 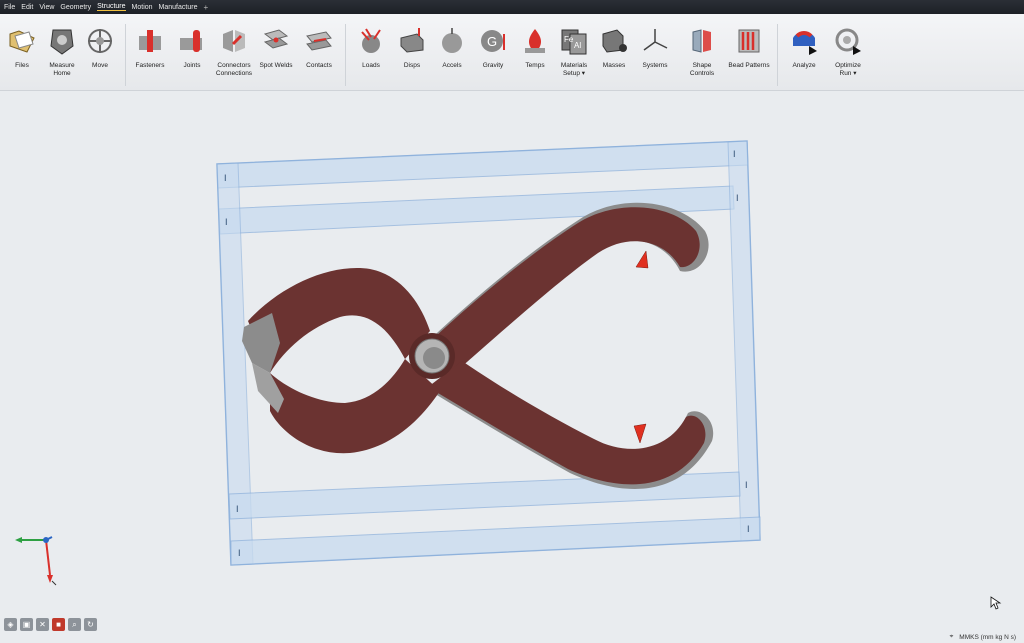 I want to click on section-button: ✕, so click(x=42, y=624).